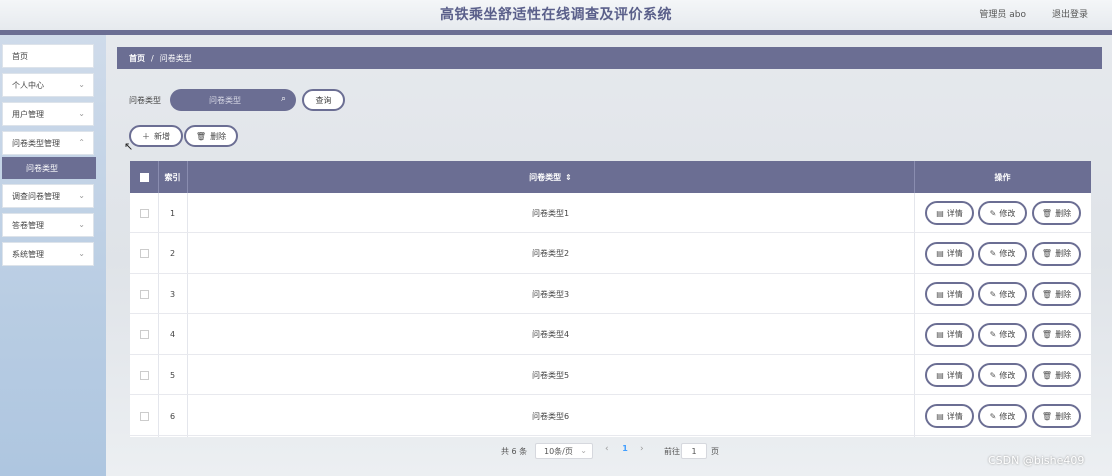 The width and height of the screenshot is (1112, 476). I want to click on page-size-select: 10条/页 ⌄, so click(564, 451).